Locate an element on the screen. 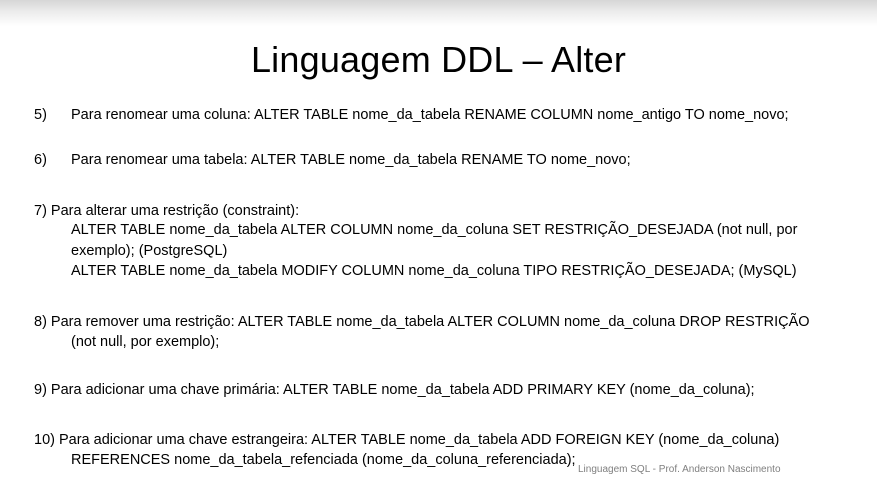 This screenshot has height=492, width=877. item-5-number: 5) is located at coordinates (40, 115).